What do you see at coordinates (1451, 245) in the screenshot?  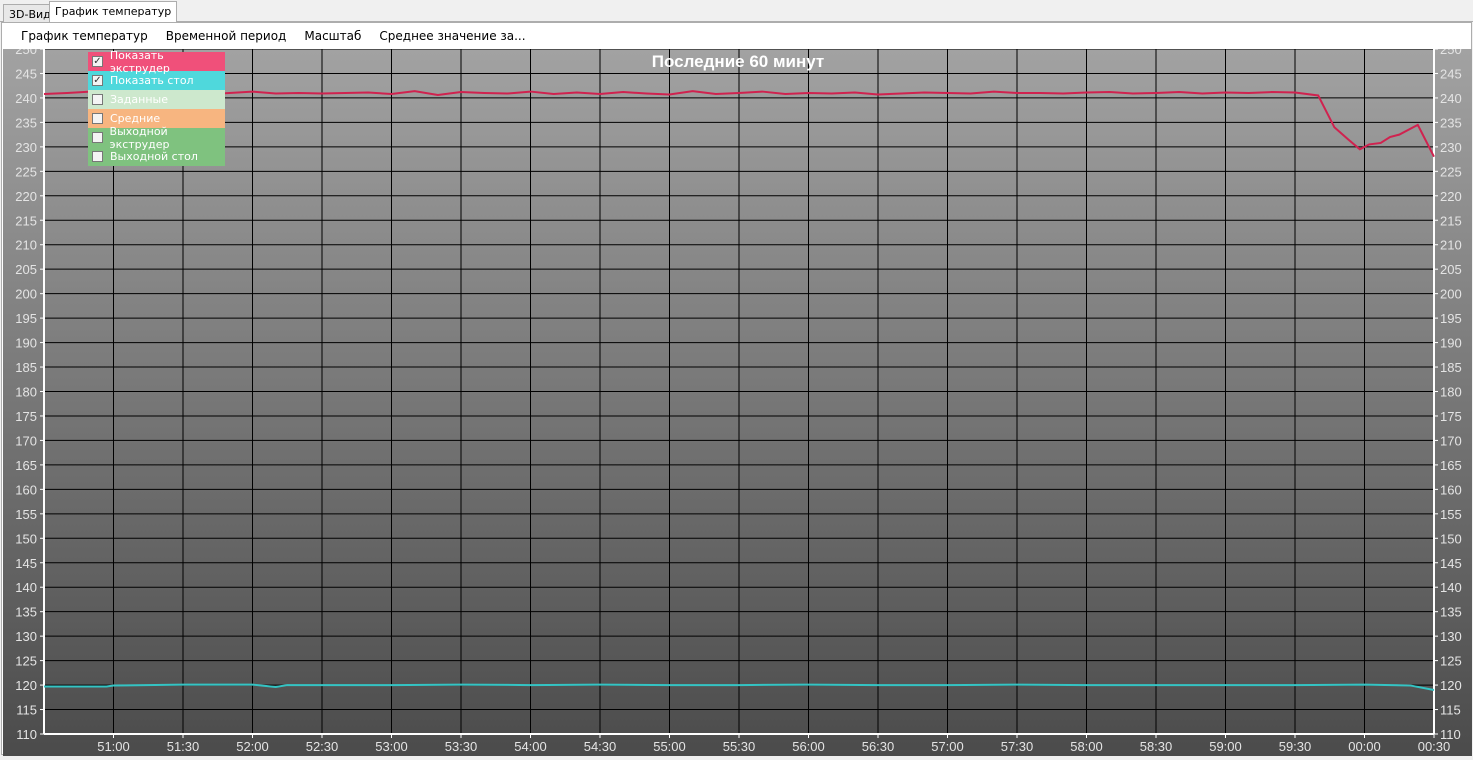 I see `y-tick-label-right: 210` at bounding box center [1451, 245].